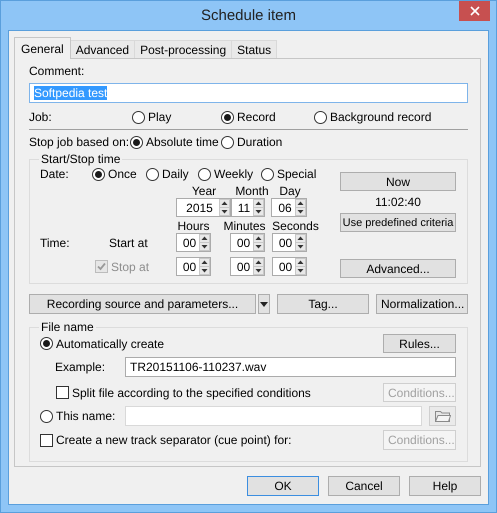 The height and width of the screenshot is (513, 497). What do you see at coordinates (373, 117) in the screenshot?
I see `job-radio-option: Background record` at bounding box center [373, 117].